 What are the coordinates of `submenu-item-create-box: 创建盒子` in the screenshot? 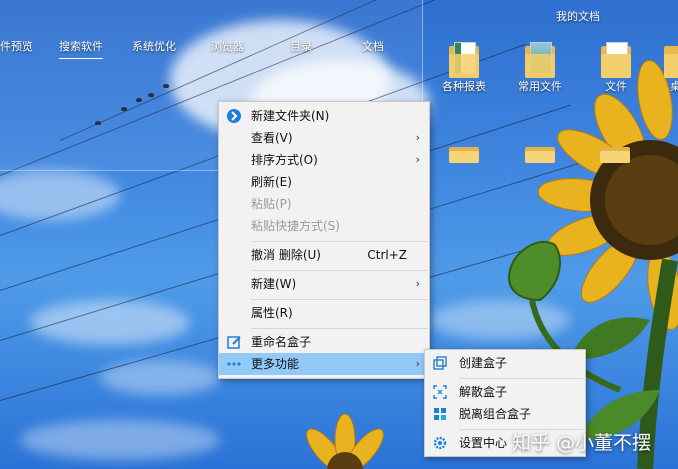 It's located at (505, 363).